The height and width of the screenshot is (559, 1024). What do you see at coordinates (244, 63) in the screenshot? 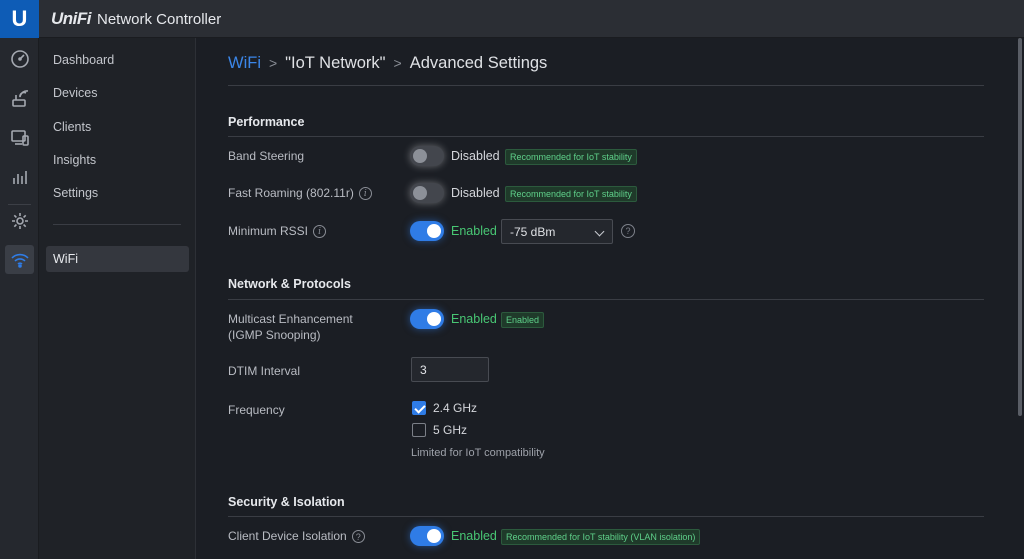
I see `breadcrumb-wifi-link: WiFi` at bounding box center [244, 63].